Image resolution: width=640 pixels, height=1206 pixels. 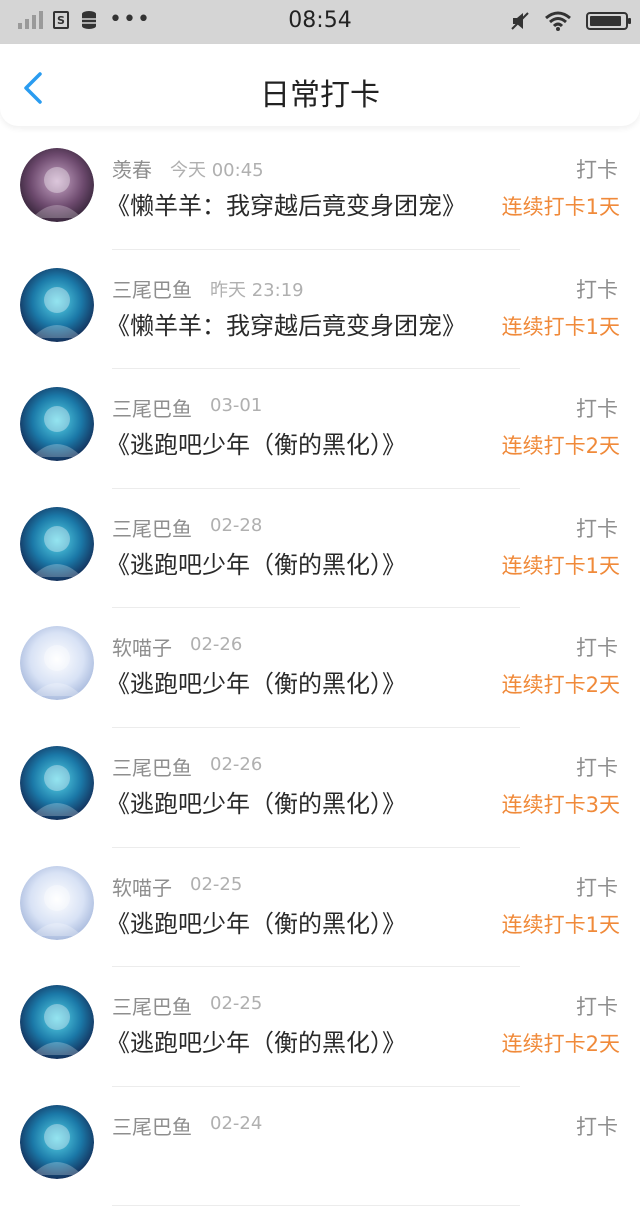 I want to click on list-item: 三尾巴鱼 02-25 《逃跑吧少年（衡的黑化）》 打卡连续打卡2天, so click(x=320, y=1027).